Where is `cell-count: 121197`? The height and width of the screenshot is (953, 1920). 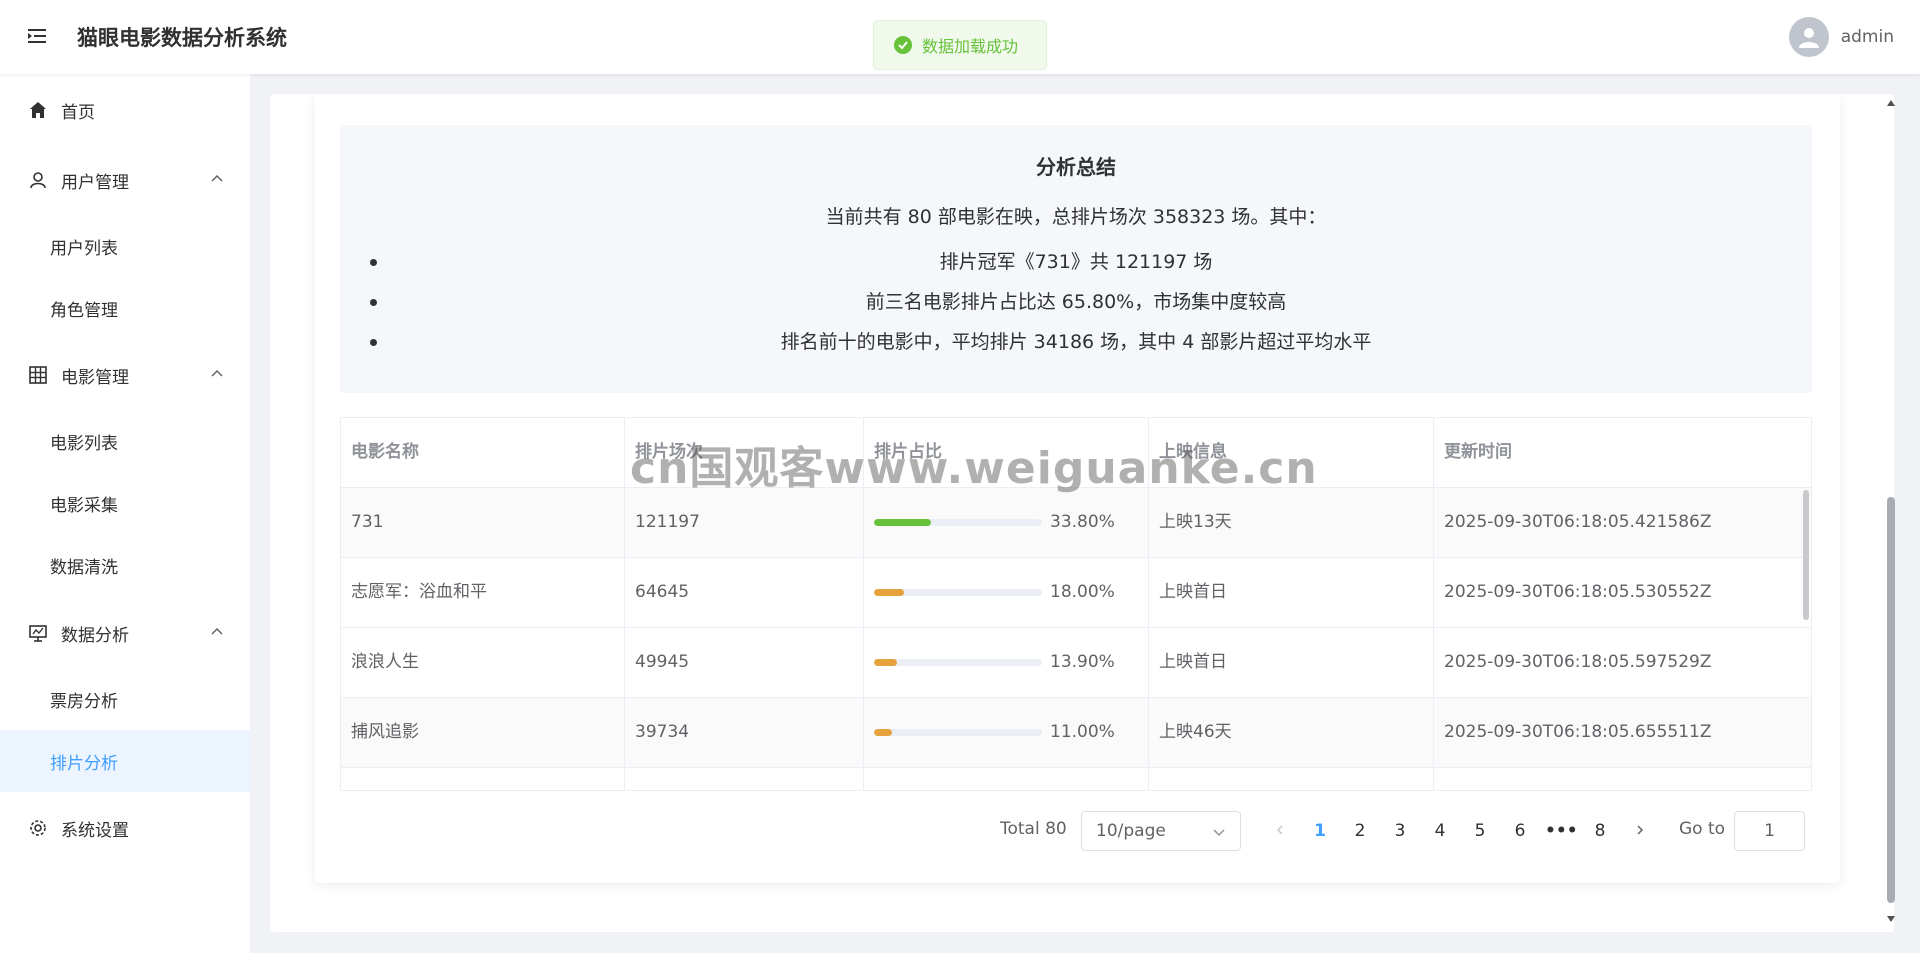
cell-count: 121197 is located at coordinates (744, 522).